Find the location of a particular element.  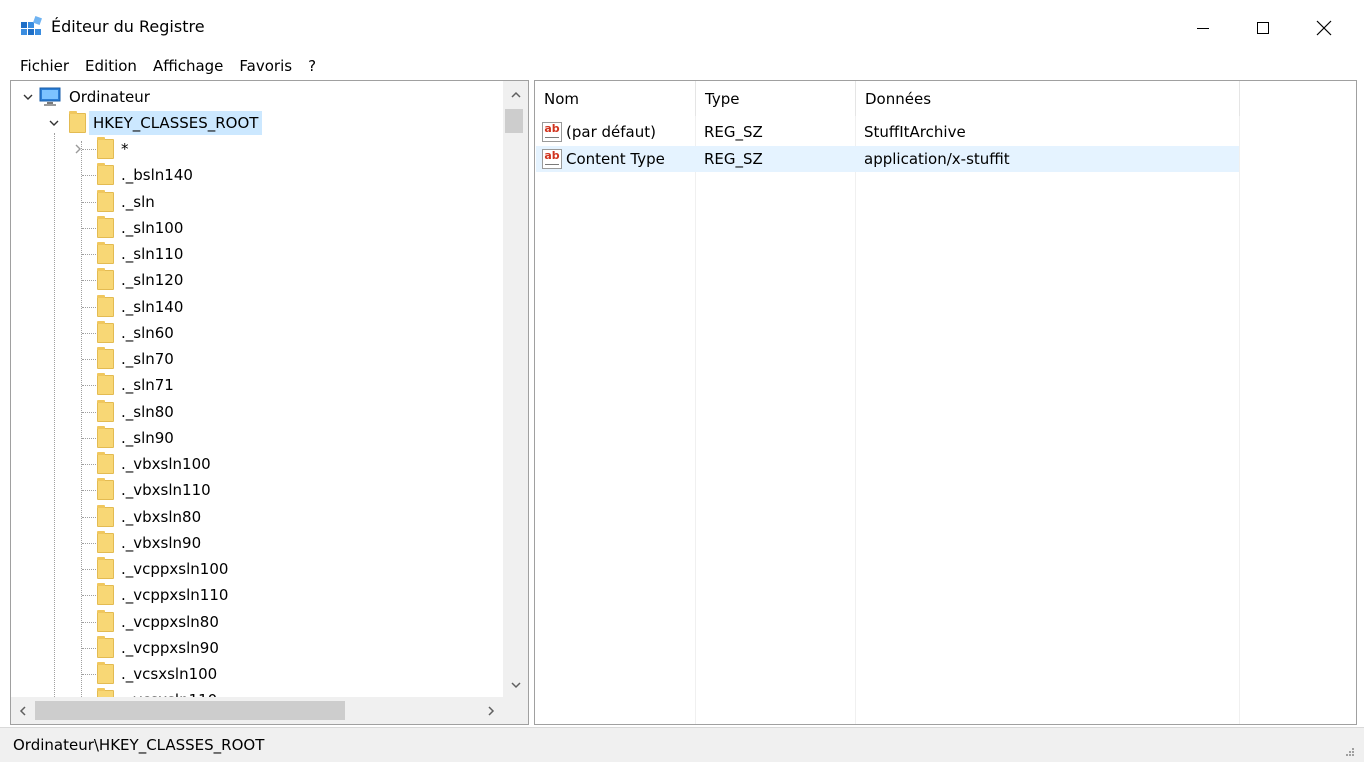

chevron-left-icon is located at coordinates (22, 710).